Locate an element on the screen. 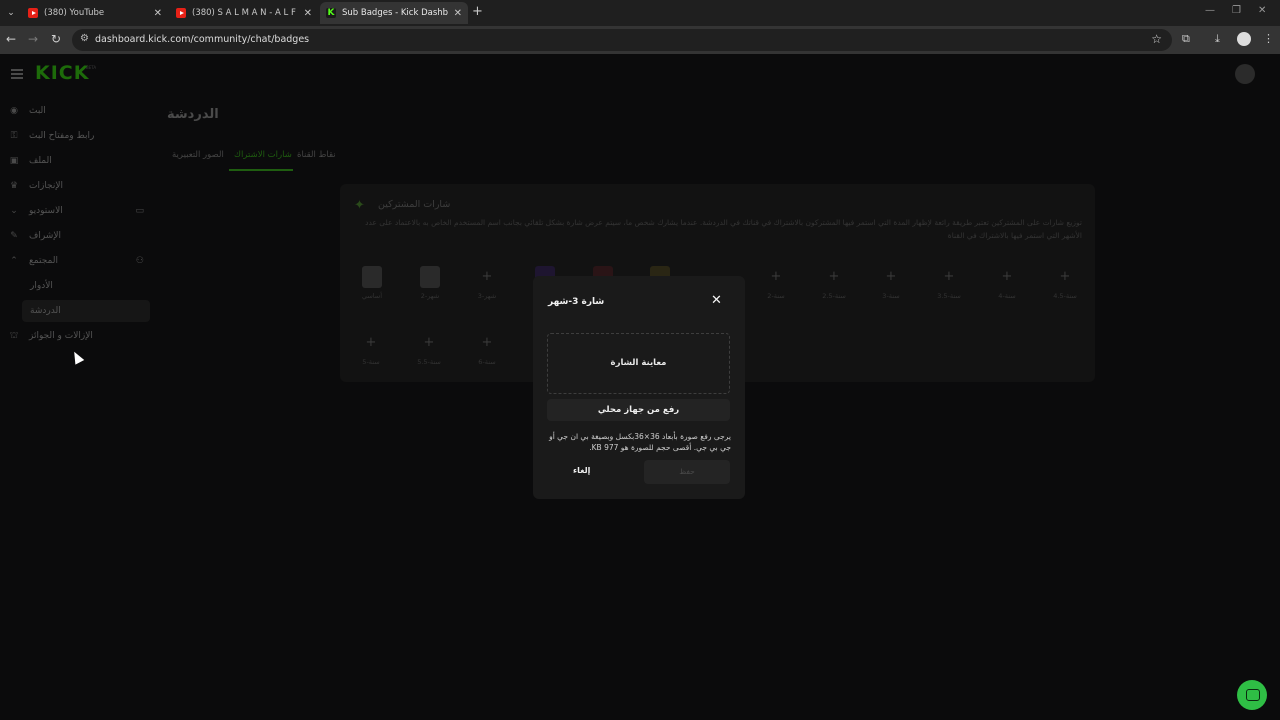 This screenshot has width=1280, height=720. studio-icon: ▭ is located at coordinates (139, 211).